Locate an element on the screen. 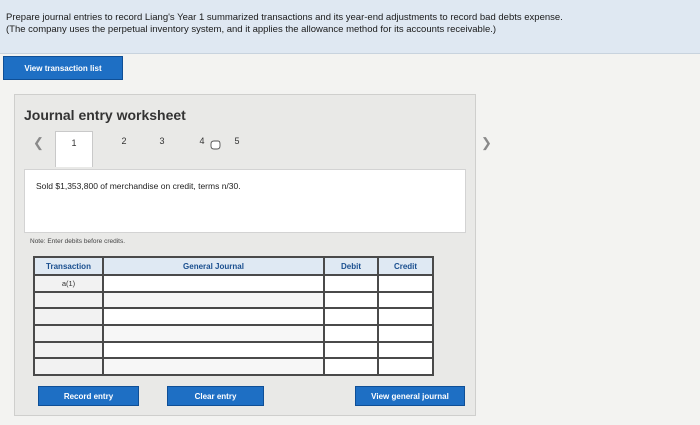 This screenshot has width=700, height=425. transaction-cell: a(1) is located at coordinates (68, 283).